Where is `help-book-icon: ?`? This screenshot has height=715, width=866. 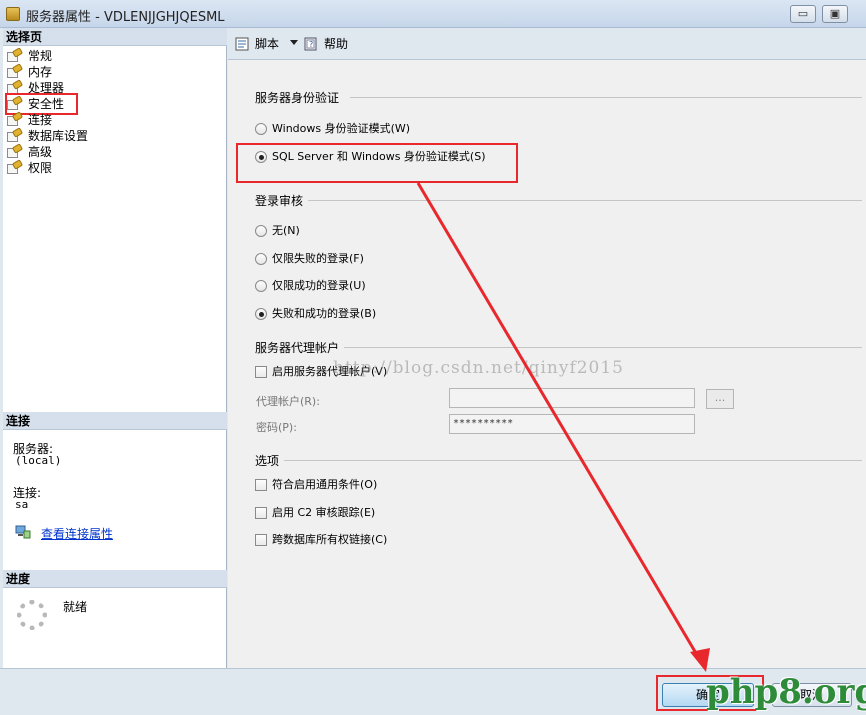
help-book-icon: ? is located at coordinates (310, 44).